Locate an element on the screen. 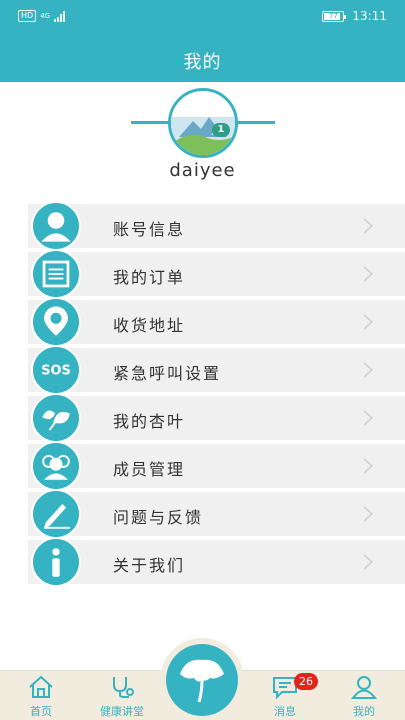 The width and height of the screenshot is (405, 720). nav-health-class: 健康讲堂 is located at coordinates (122, 697).